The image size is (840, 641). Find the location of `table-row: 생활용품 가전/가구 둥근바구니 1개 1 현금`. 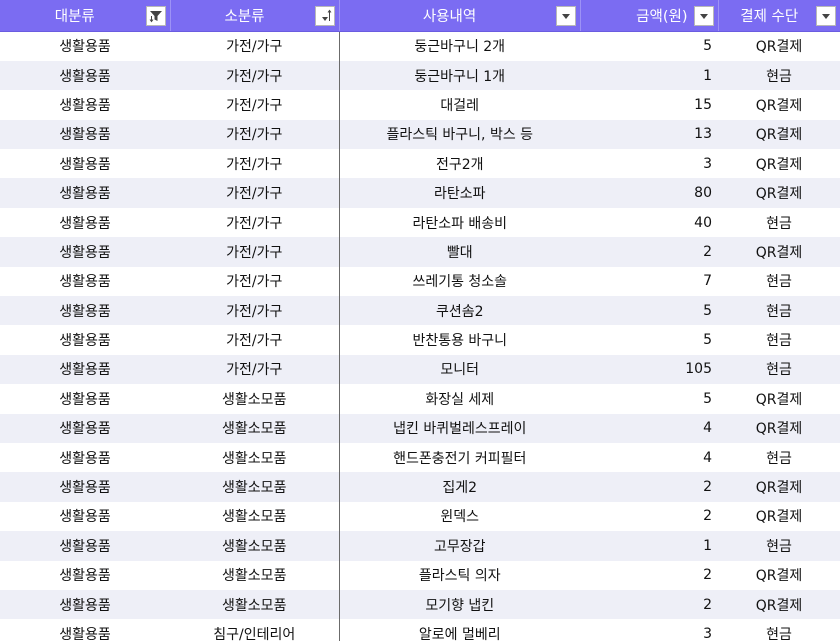

table-row: 생활용품 가전/가구 둥근바구니 1개 1 현금 is located at coordinates (420, 75).